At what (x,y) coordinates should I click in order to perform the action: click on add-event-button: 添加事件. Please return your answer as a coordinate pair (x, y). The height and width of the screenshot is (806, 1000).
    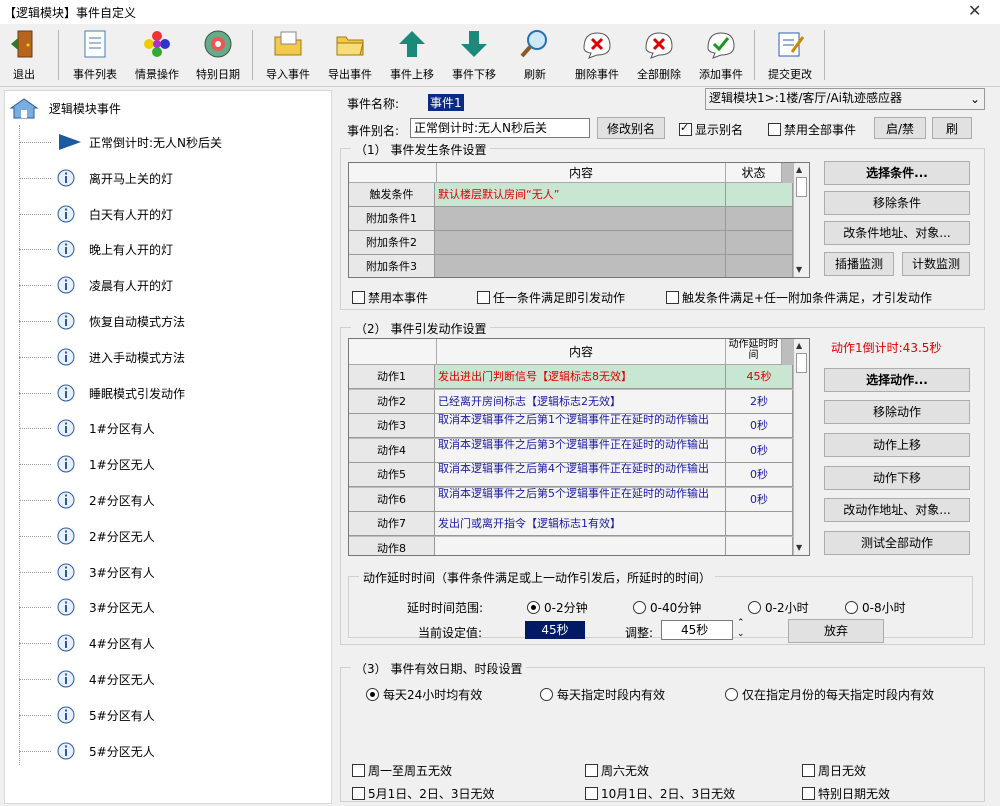
    Looking at the image, I should click on (721, 56).